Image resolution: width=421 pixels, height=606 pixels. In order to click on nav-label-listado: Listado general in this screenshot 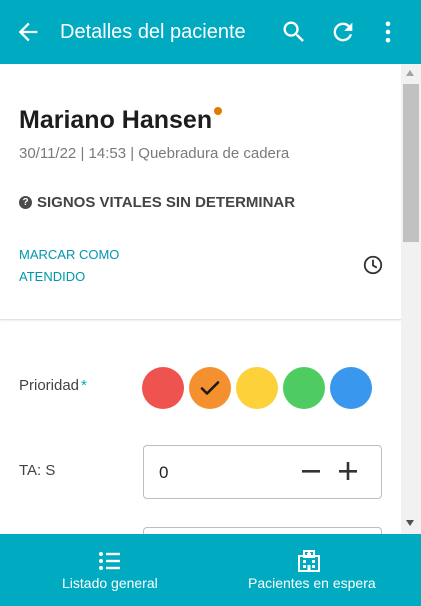, I will do `click(110, 583)`.